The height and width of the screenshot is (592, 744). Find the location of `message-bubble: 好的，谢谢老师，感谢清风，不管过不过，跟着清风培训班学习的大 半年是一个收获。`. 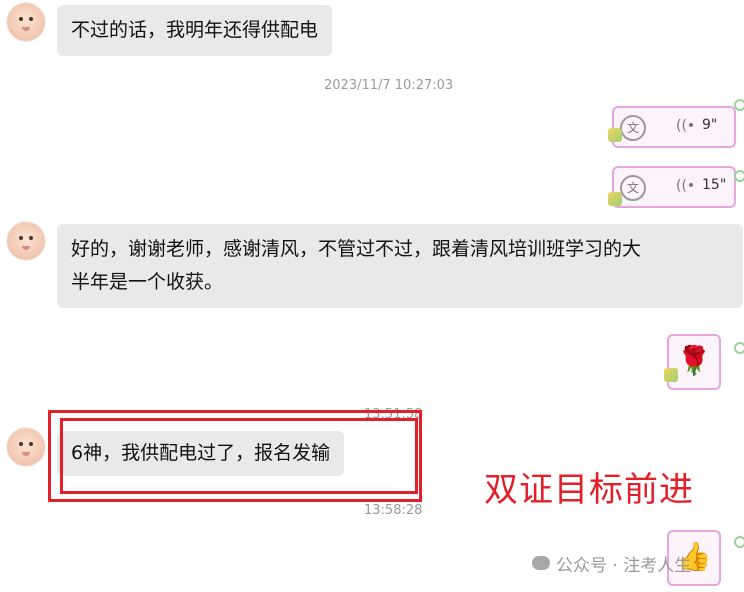

message-bubble: 好的，谢谢老师，感谢清风，不管过不过，跟着清风培训班学习的大 半年是一个收获。 is located at coordinates (400, 266).